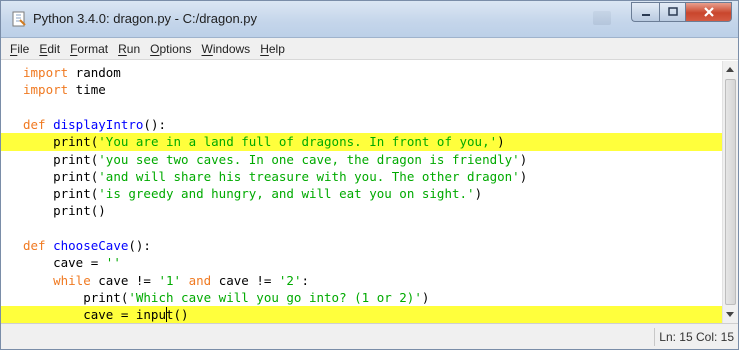  I want to click on code-line: while cave != '1' and cave != '2':, so click(361, 281).